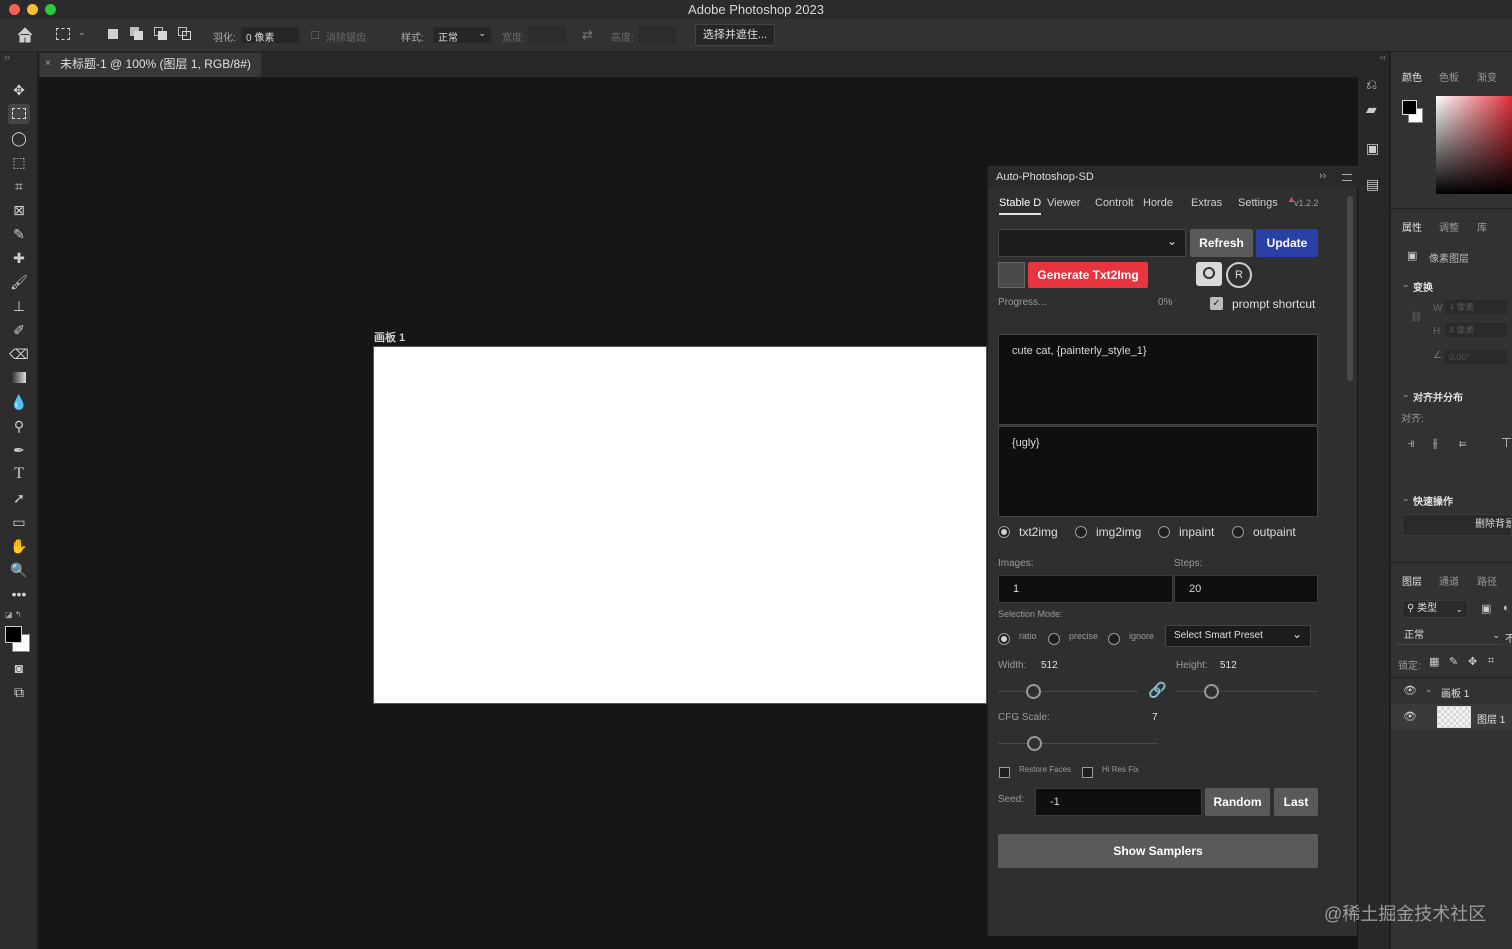  Describe the element at coordinates (1081, 532) in the screenshot. I see `mode-img2img-radio` at that location.